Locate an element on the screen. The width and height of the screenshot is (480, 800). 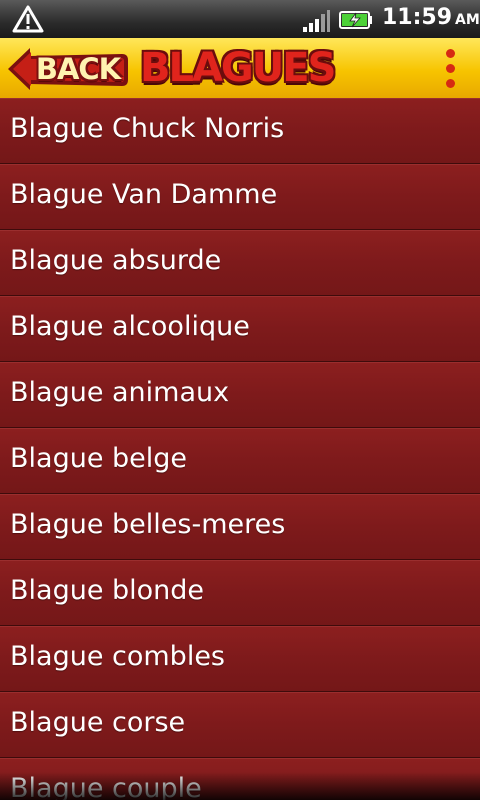
back-button: BACK is located at coordinates (67, 69).